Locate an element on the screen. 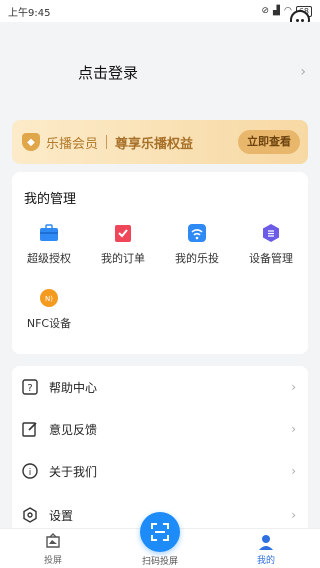 The height and width of the screenshot is (568, 320). scan-cast-label: 扫码投屏 is located at coordinates (159, 562).